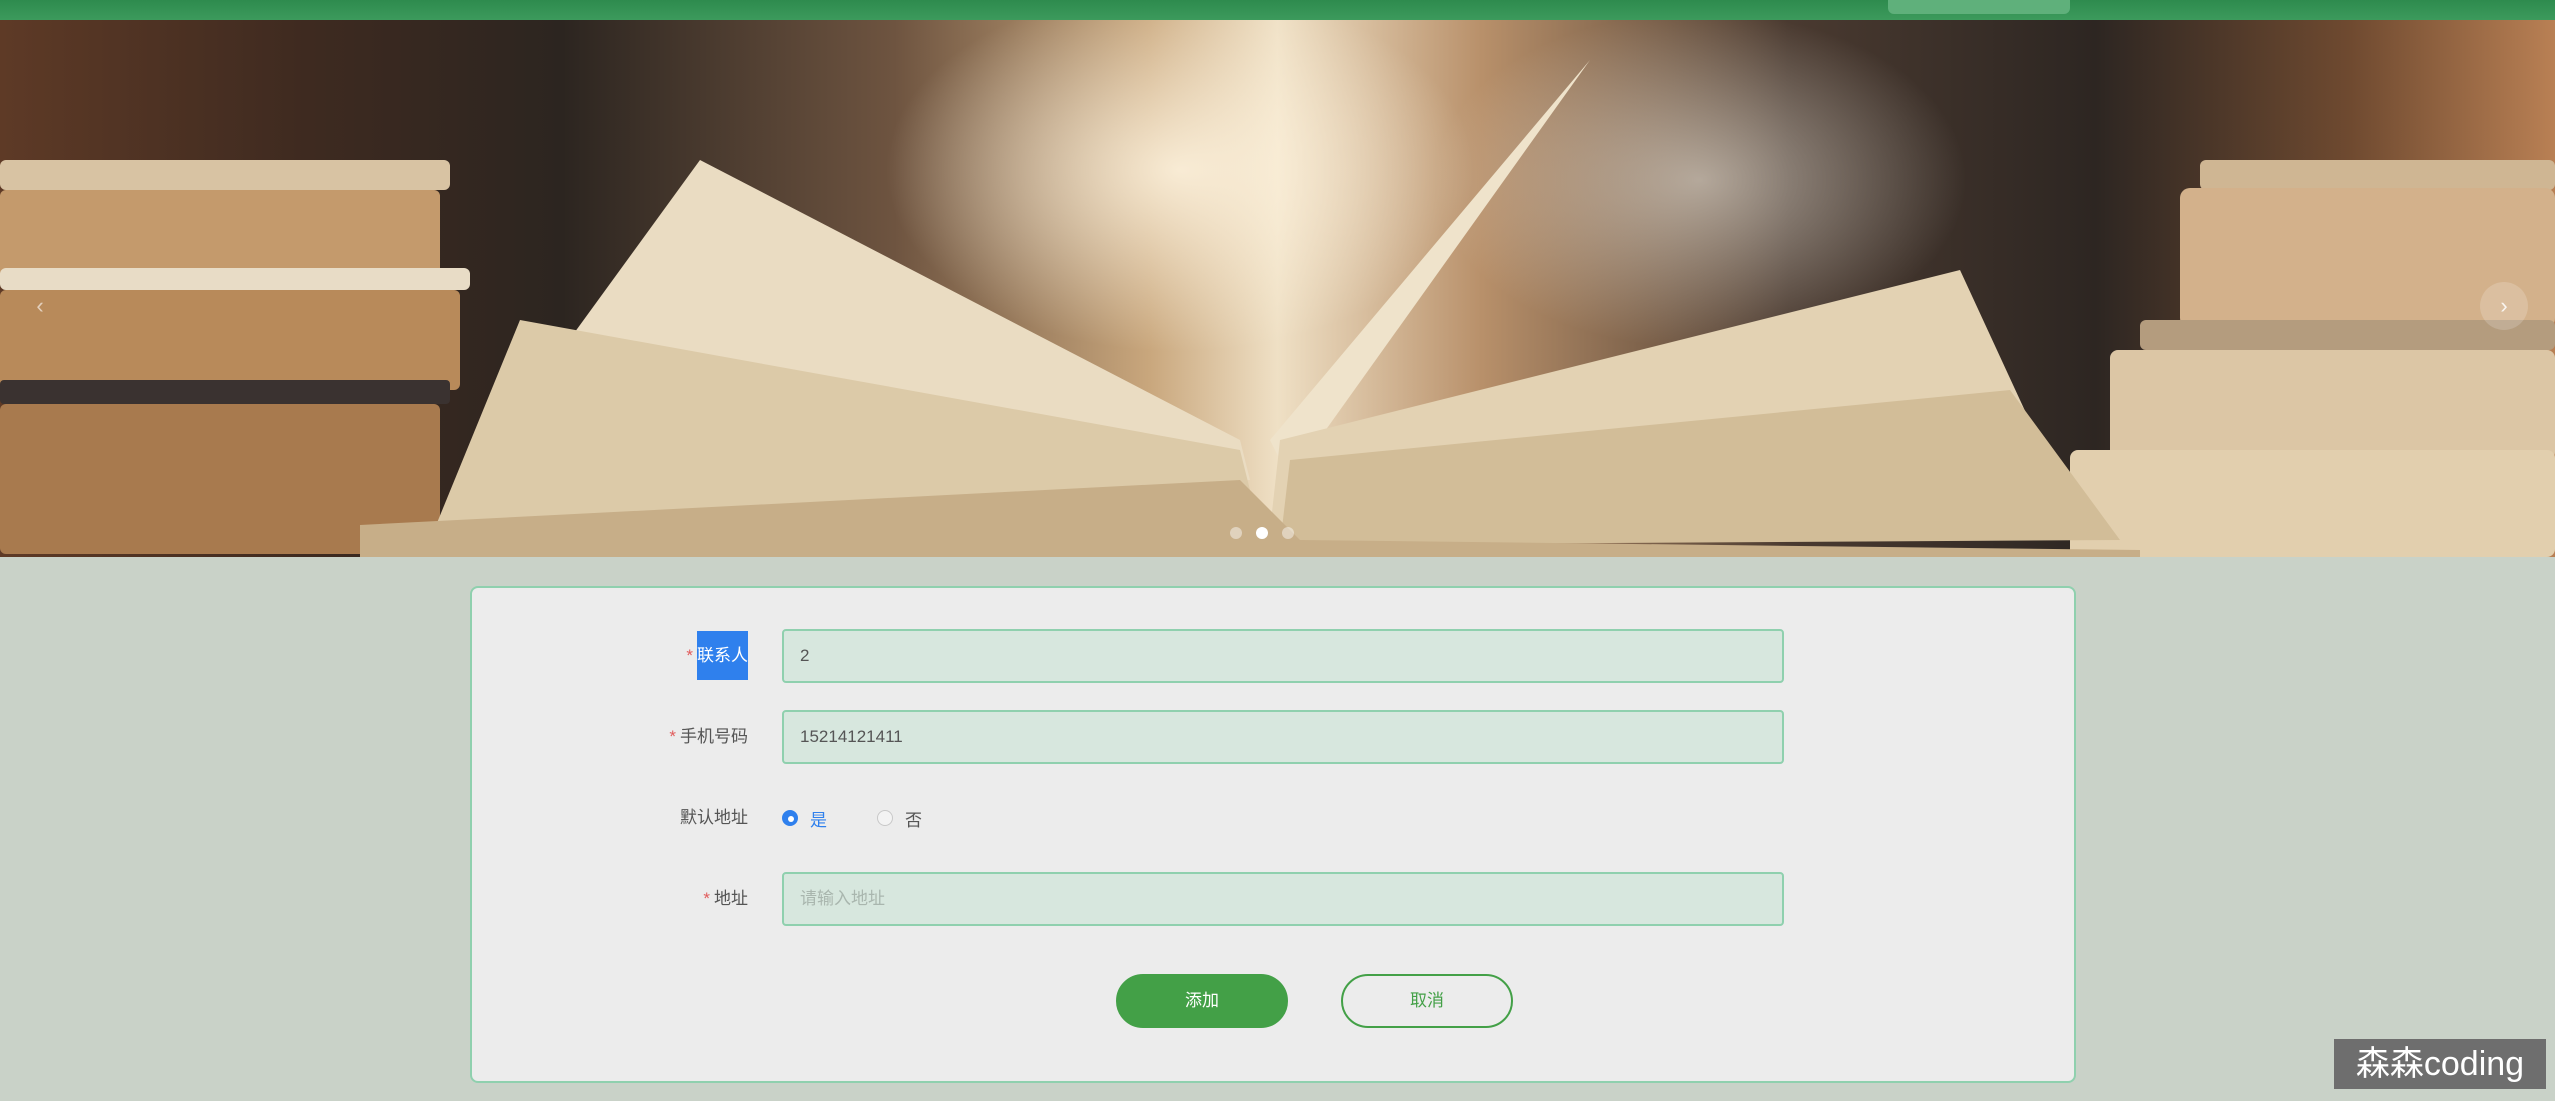 The width and height of the screenshot is (2555, 1101). I want to click on phone-label-text: 手机号码, so click(714, 736).